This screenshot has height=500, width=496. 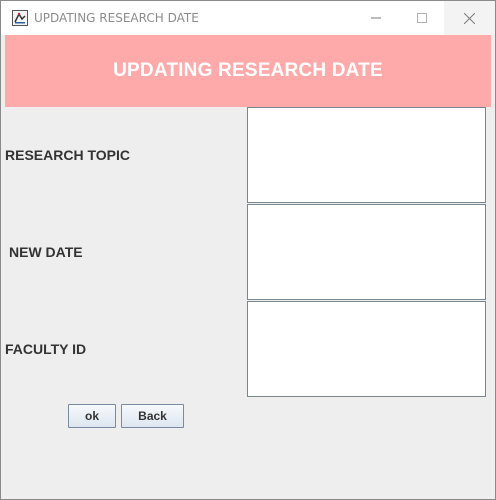 I want to click on close-icon, so click(x=469, y=18).